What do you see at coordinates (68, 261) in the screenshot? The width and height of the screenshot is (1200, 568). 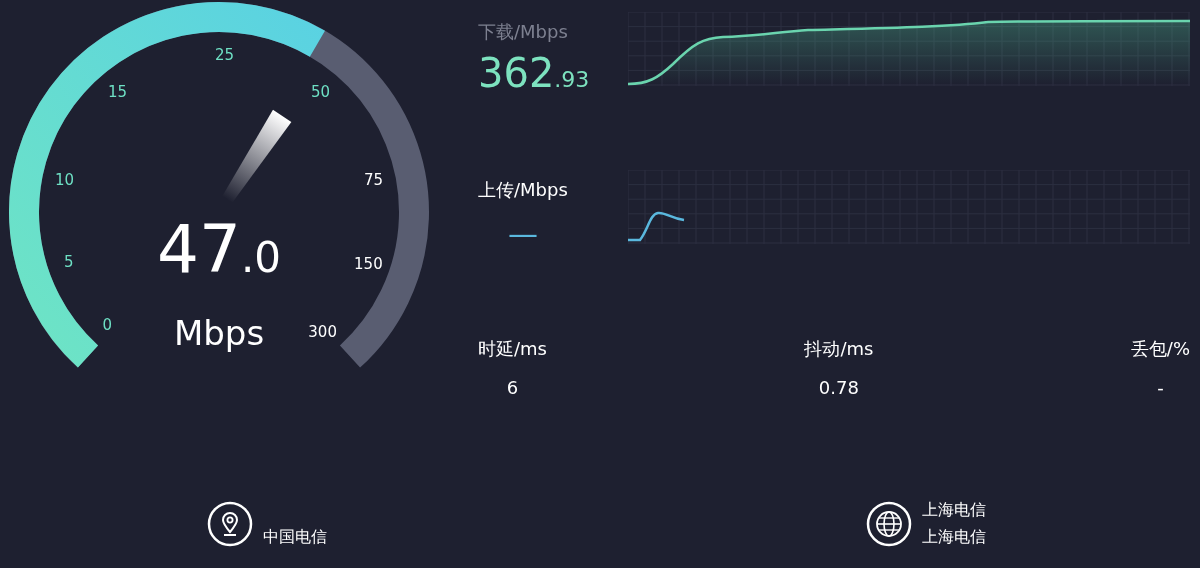 I see `gauge-tick-label: 5` at bounding box center [68, 261].